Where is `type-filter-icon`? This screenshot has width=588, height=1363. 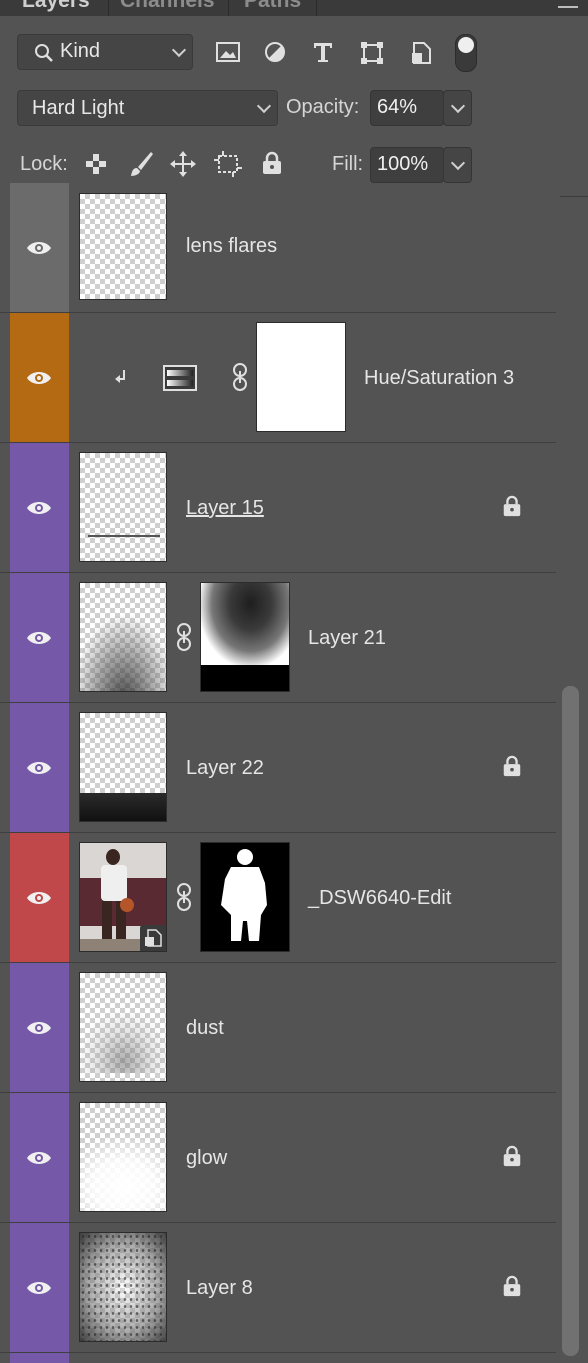
type-filter-icon is located at coordinates (323, 52).